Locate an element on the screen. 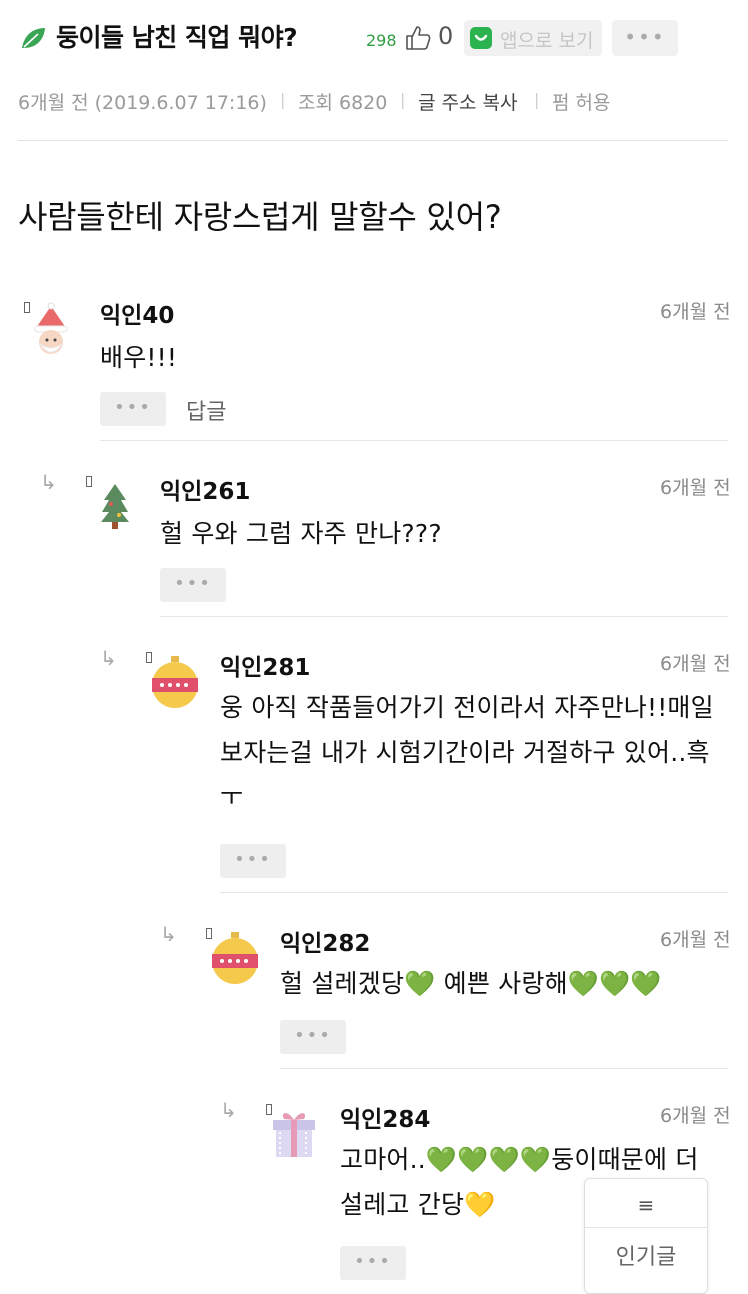 Image resolution: width=748 pixels, height=1294 pixels. post-body: 사람들한테 자랑스럽게 말할수 있어? is located at coordinates (260, 217).